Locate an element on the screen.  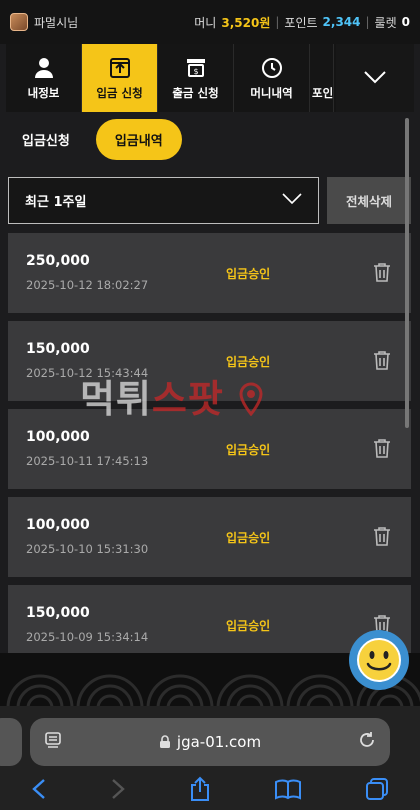
tab-label: 내정보 is located at coordinates (43, 93).